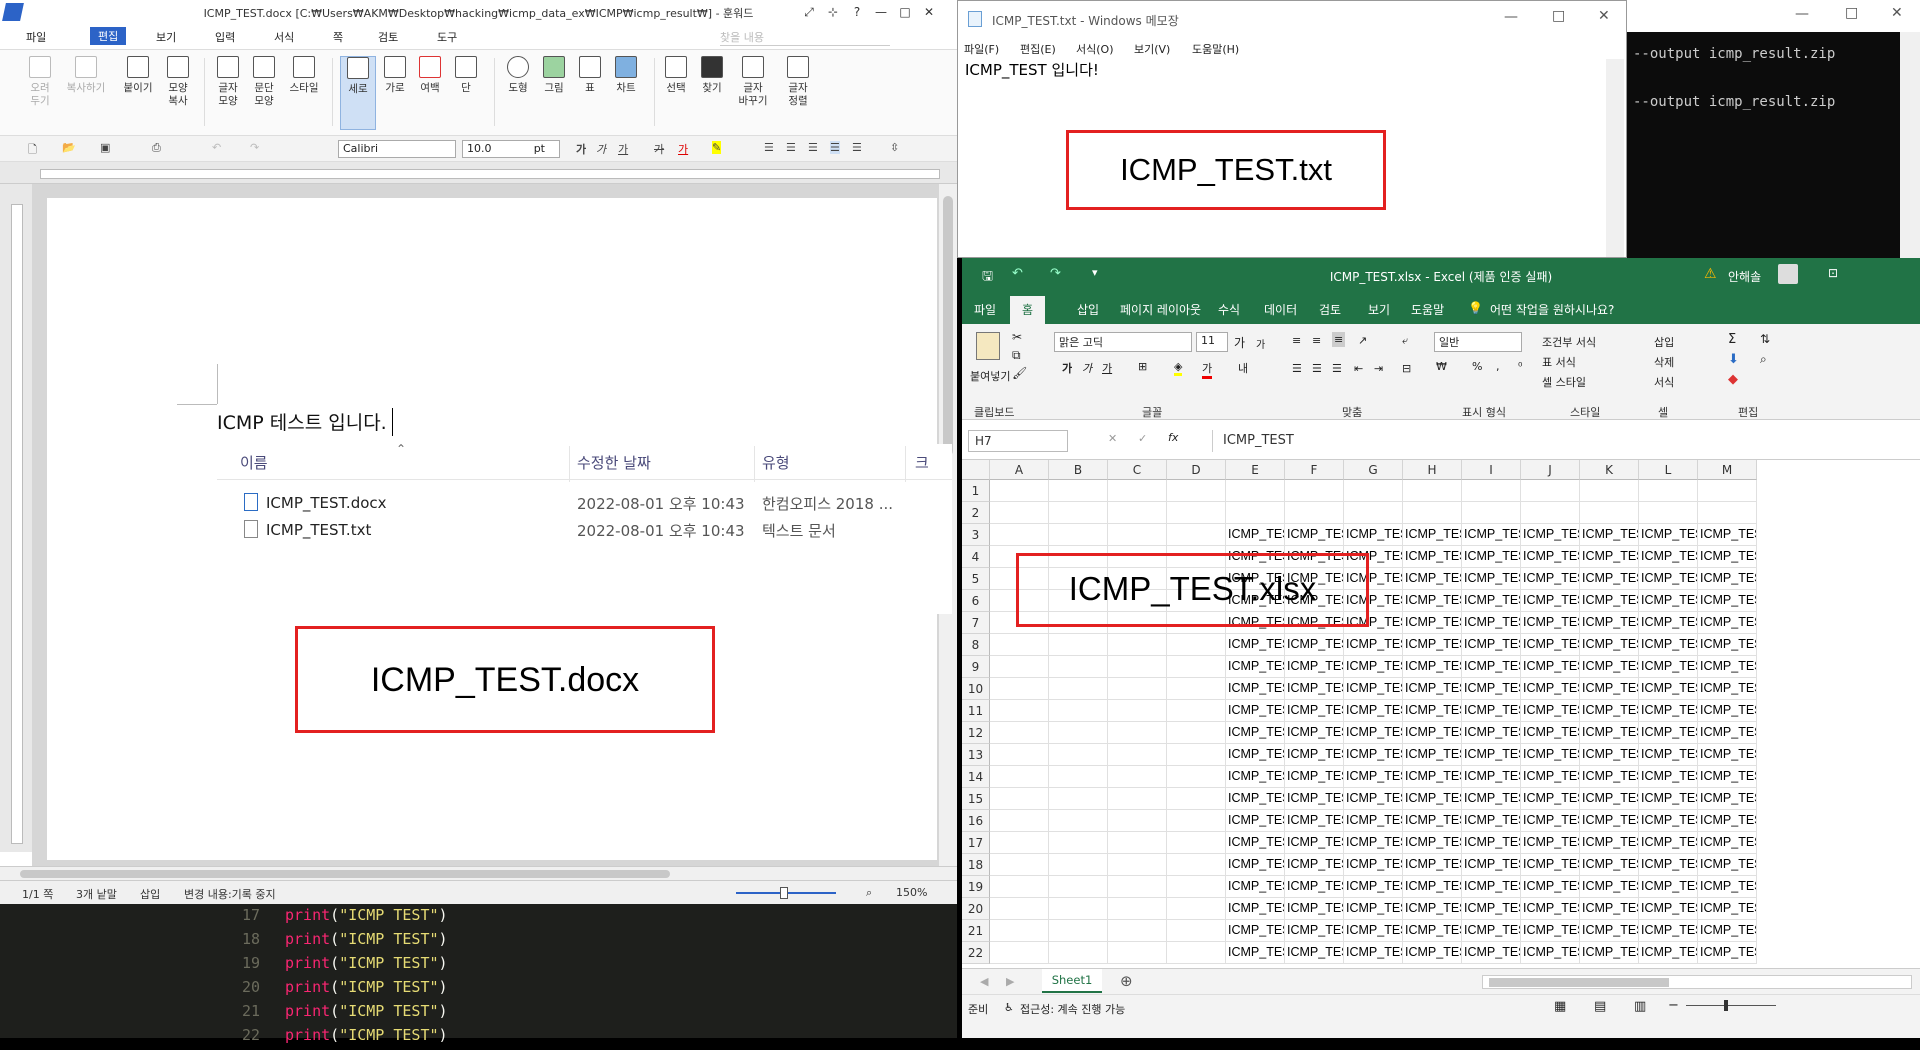 This screenshot has width=1920, height=1050. What do you see at coordinates (1196, 470) in the screenshot?
I see `column-header: D` at bounding box center [1196, 470].